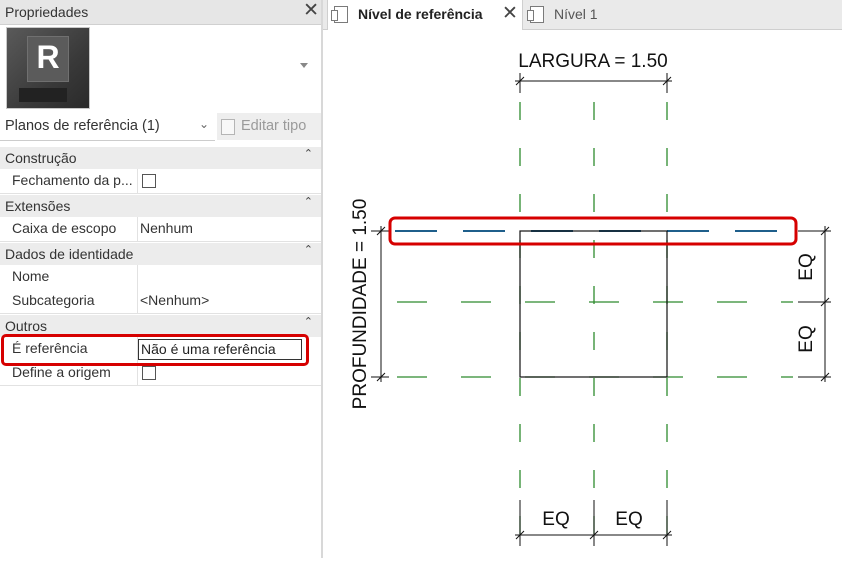  I want to click on property-row-caixa-de-escopo: Caixa de escopo Nenhum, so click(160, 229).